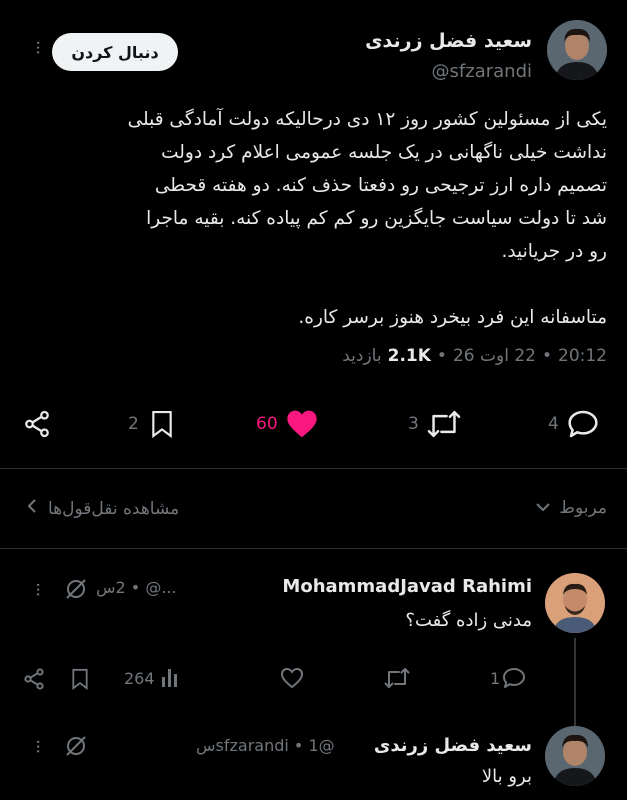  I want to click on like-button: 60, so click(287, 424).